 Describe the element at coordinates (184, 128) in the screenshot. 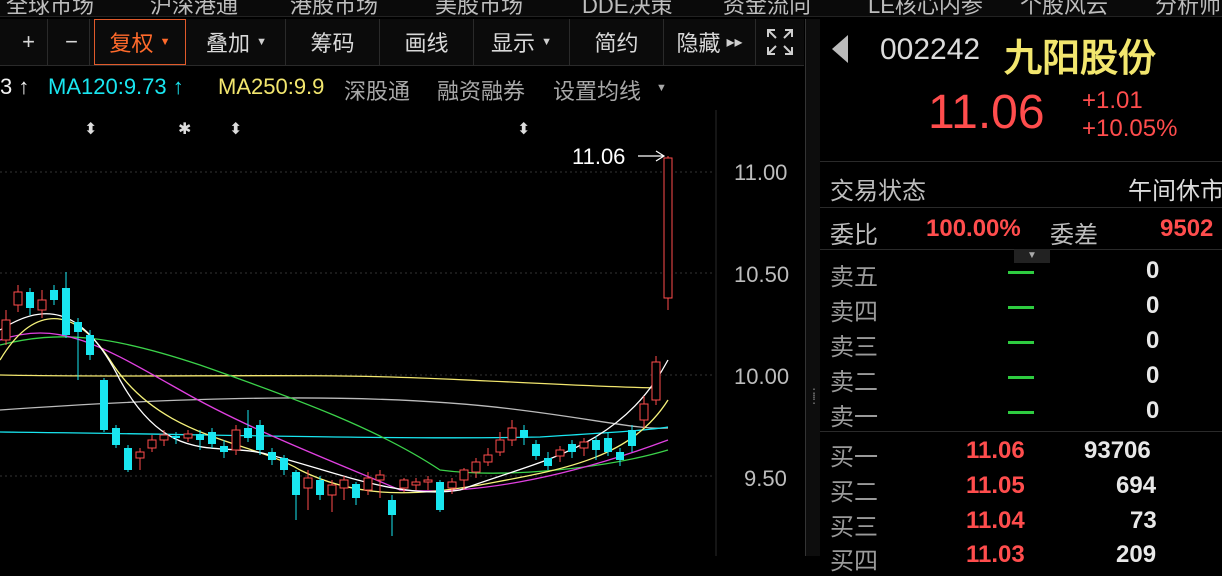

I see `event-marker: ✱` at that location.